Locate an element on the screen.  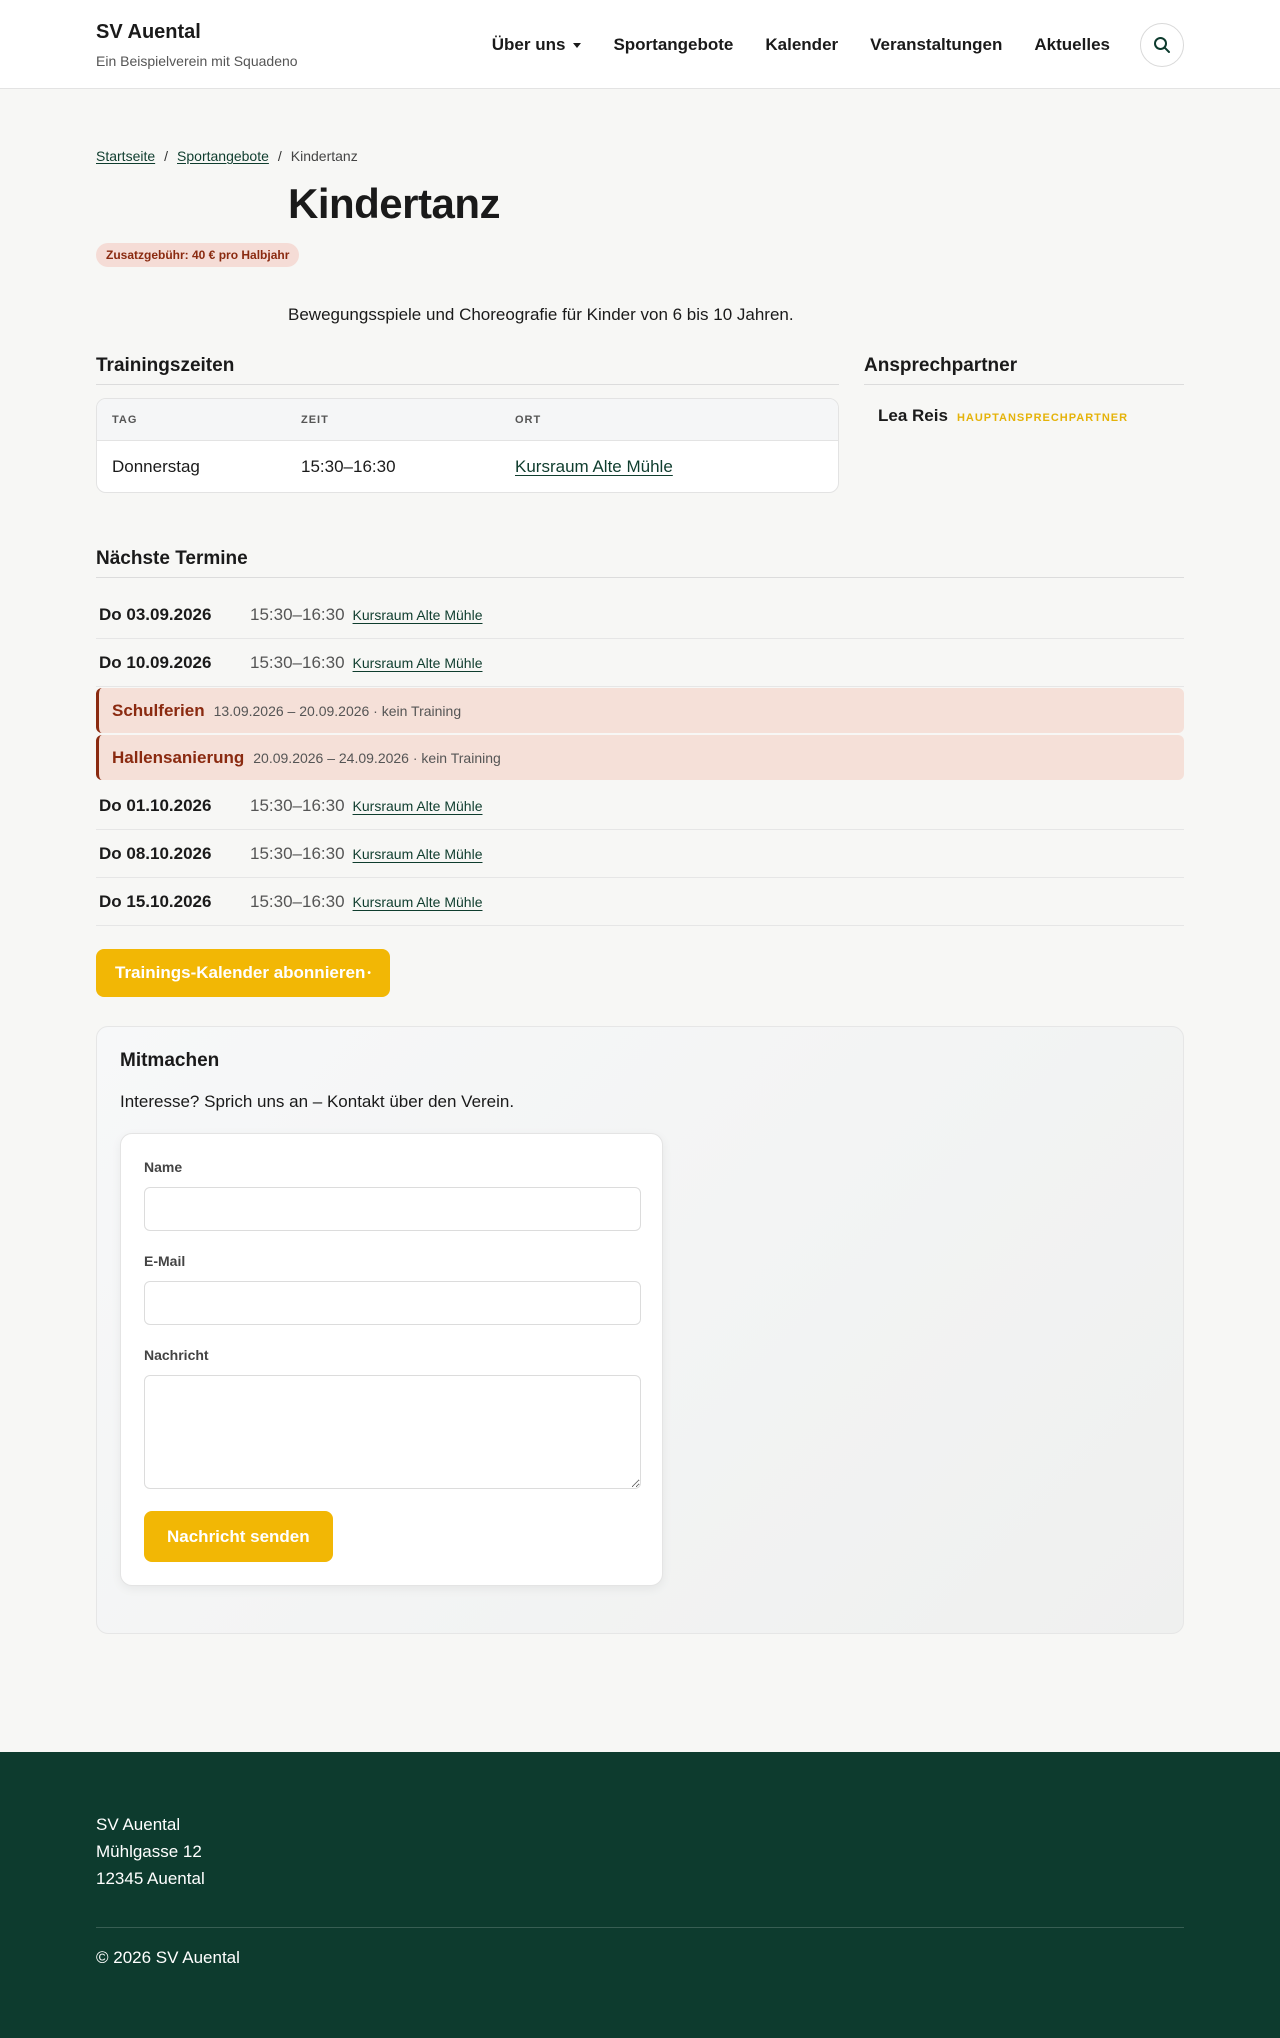
footer-address-line: SV Auental is located at coordinates (138, 1824).